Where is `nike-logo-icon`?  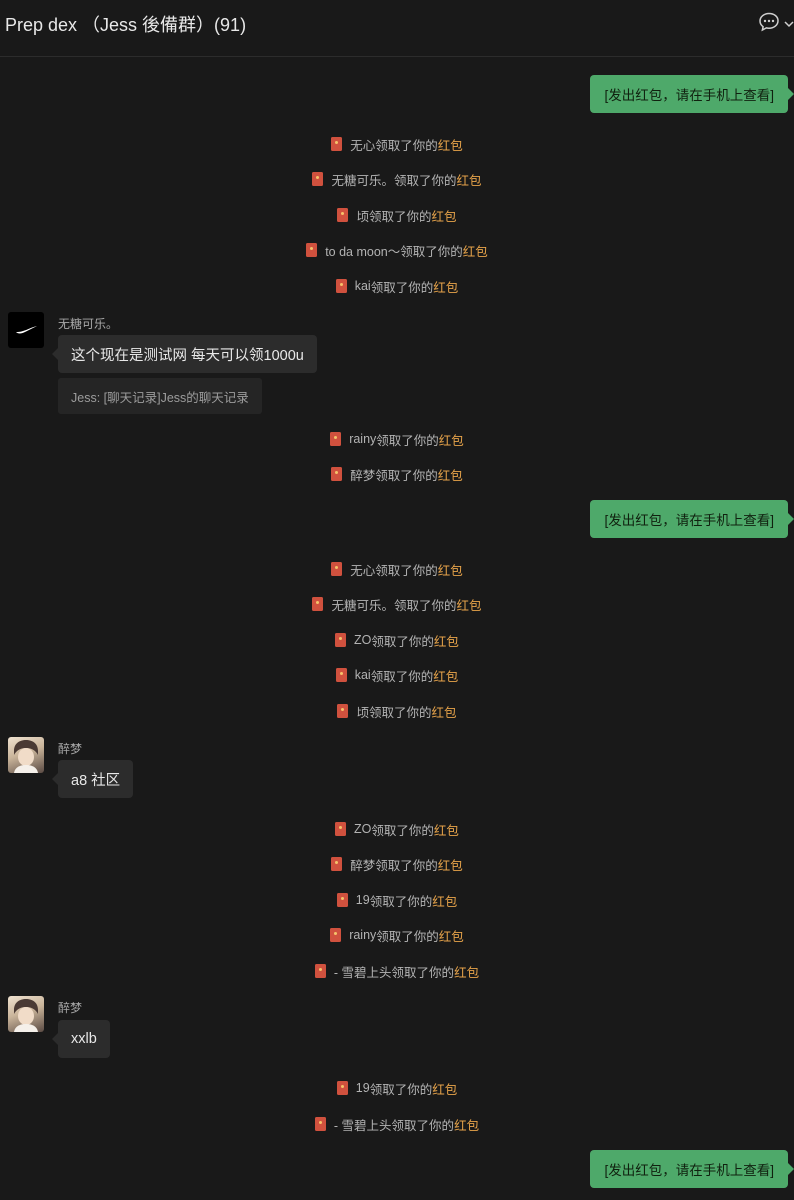 nike-logo-icon is located at coordinates (26, 337).